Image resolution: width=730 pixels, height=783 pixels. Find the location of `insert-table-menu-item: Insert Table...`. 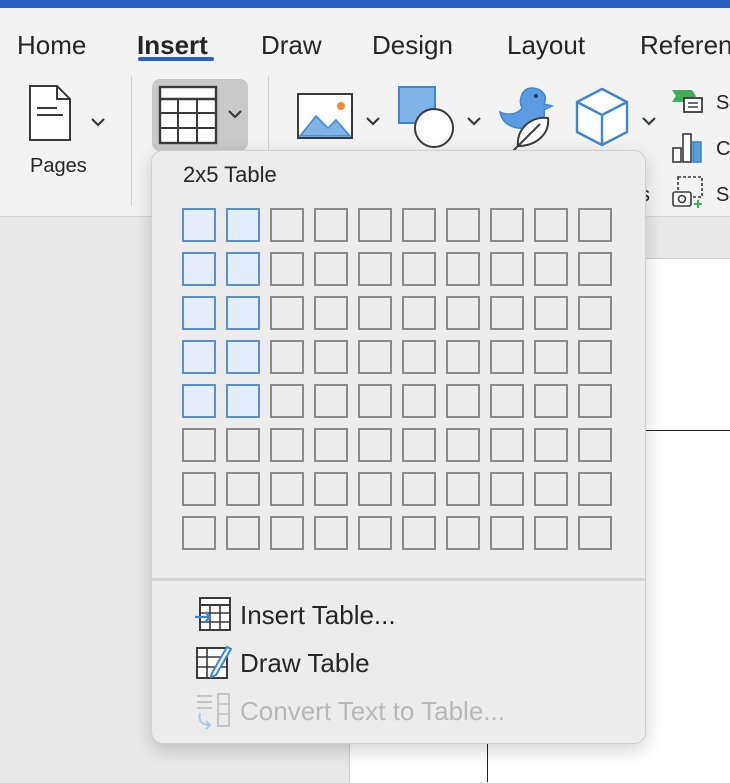

insert-table-menu-item: Insert Table... is located at coordinates (412, 615).